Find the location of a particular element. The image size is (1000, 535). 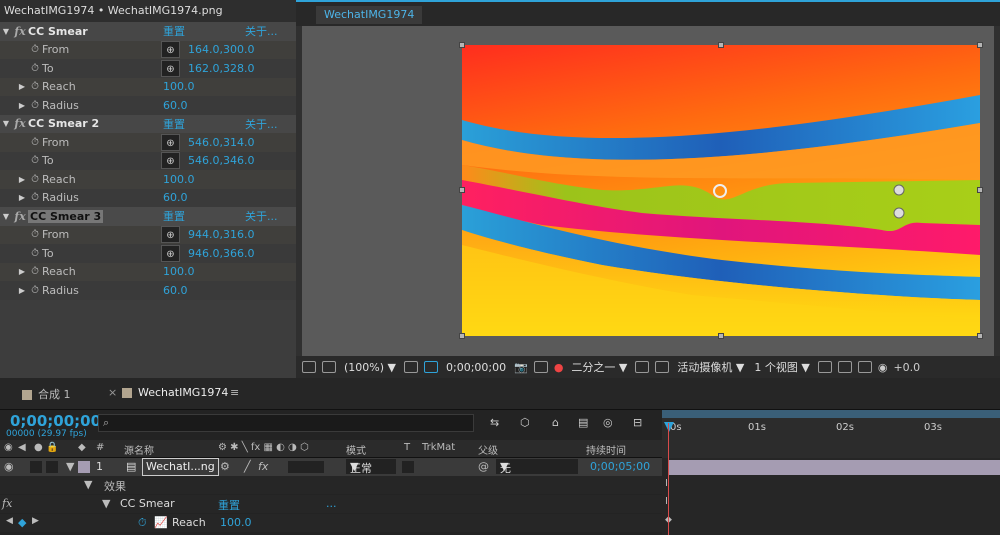

resolution-dropdown: 二分之一 ▼ is located at coordinates (599, 367).